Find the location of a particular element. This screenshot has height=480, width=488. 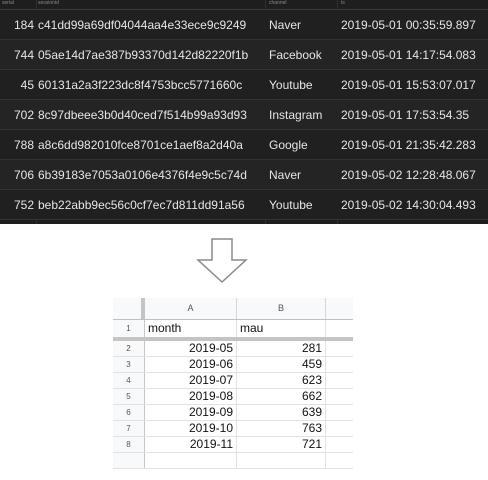

spreadsheet-row: 6 2019-09 639 is located at coordinates (233, 413).